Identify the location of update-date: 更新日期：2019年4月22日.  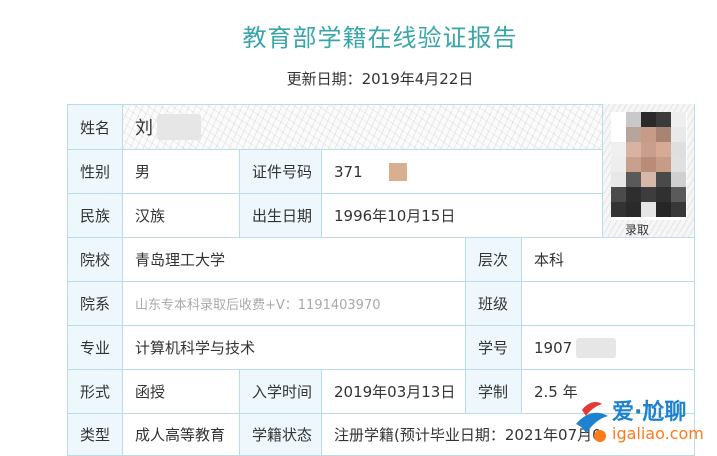
(380, 79).